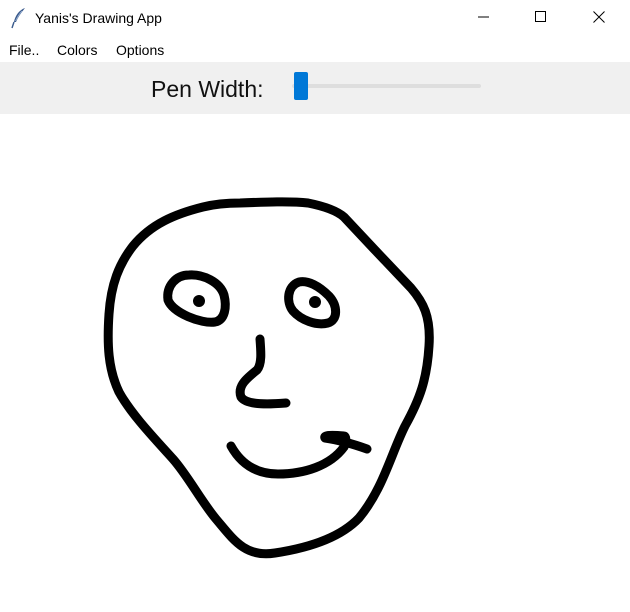 The height and width of the screenshot is (612, 630). I want to click on feather-icon, so click(19, 18).